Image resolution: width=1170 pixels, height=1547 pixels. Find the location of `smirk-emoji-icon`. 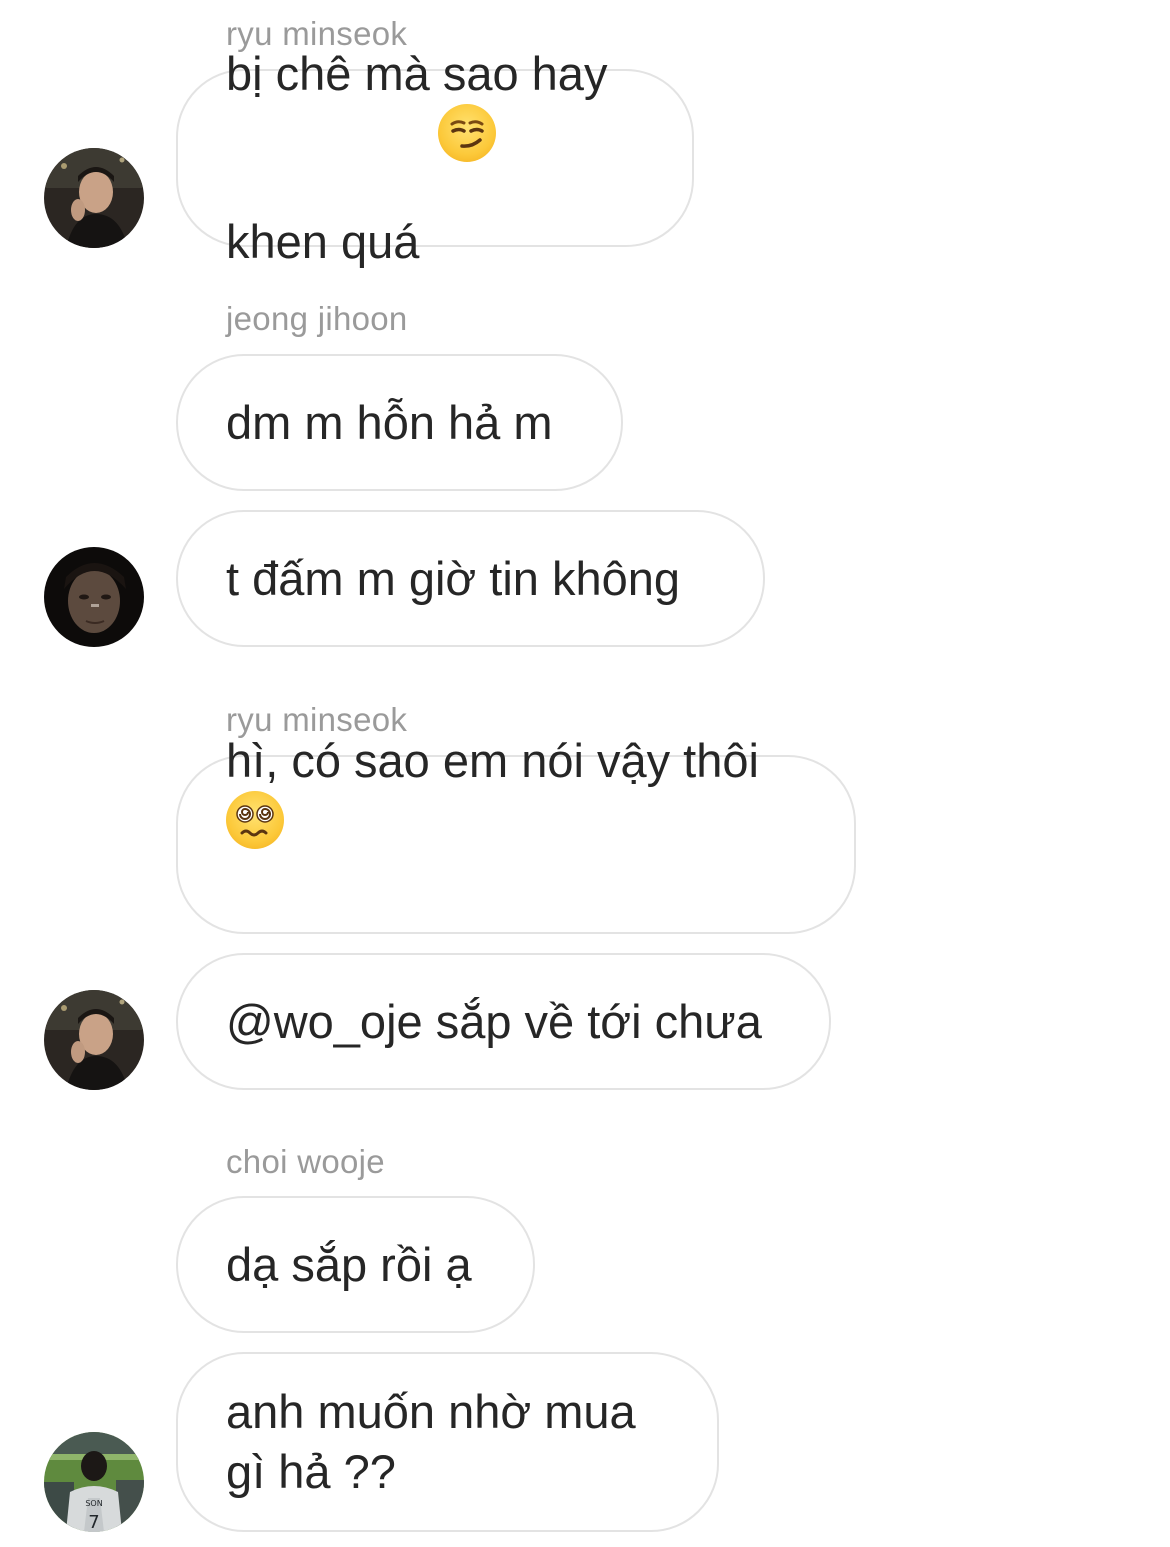

smirk-emoji-icon is located at coordinates (467, 133).